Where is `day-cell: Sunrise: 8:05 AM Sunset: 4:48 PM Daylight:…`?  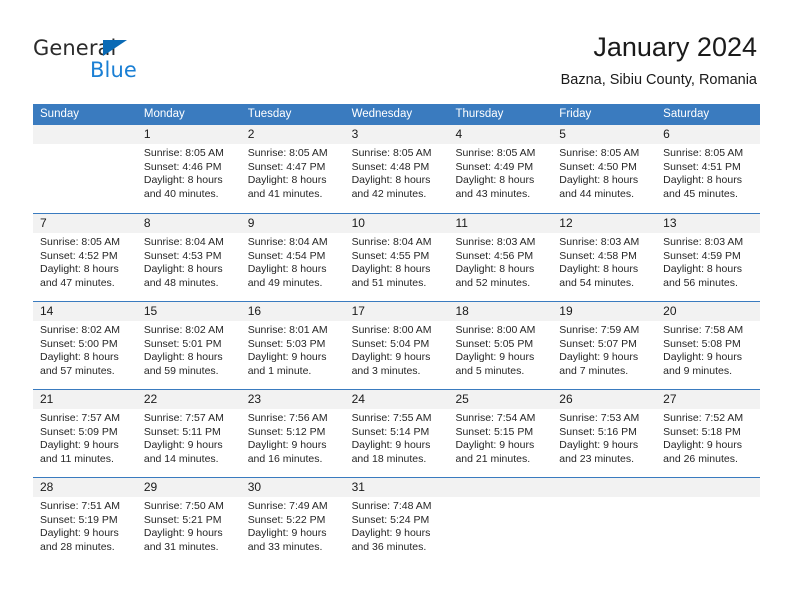
day-cell: Sunrise: 8:05 AM Sunset: 4:48 PM Daylight:… is located at coordinates (397, 178).